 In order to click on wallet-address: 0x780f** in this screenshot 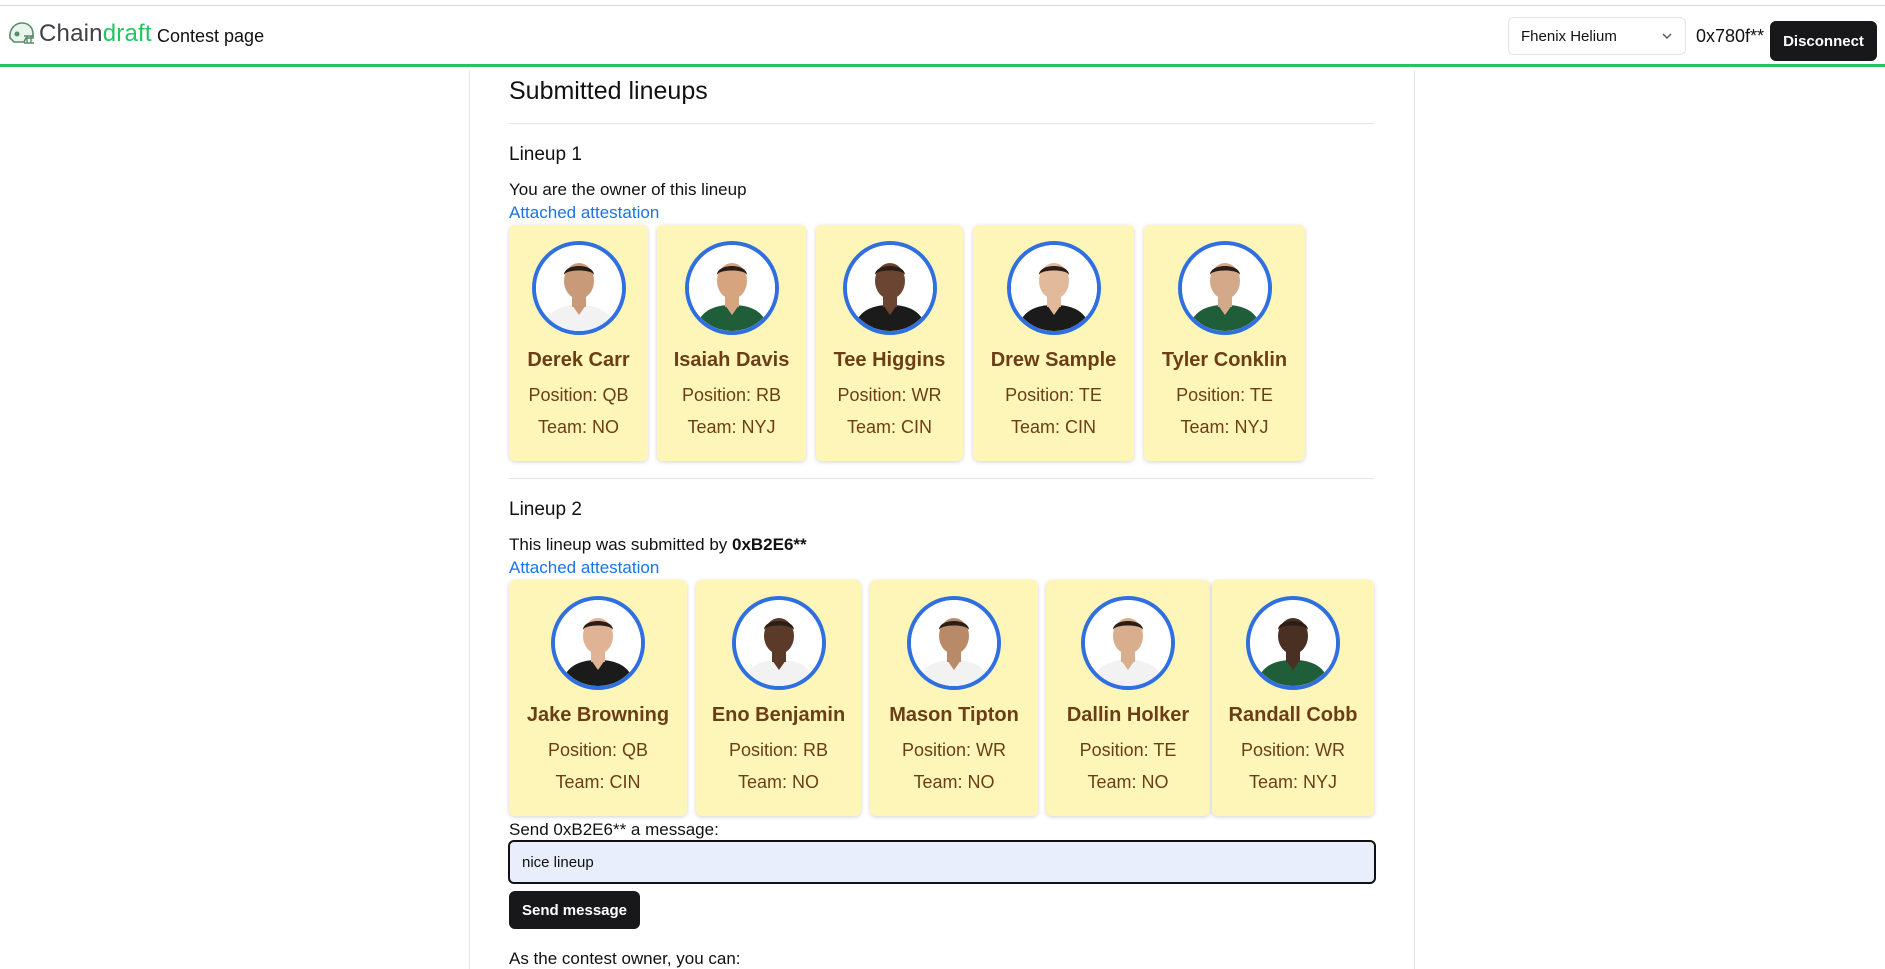, I will do `click(1730, 36)`.